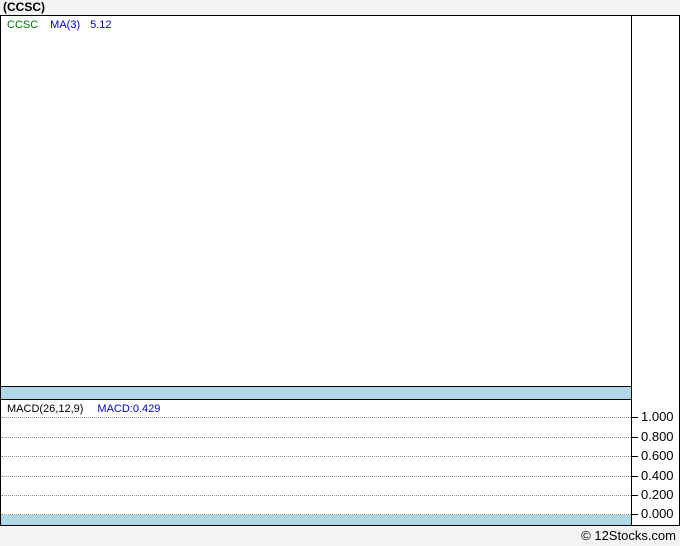  I want to click on panel-separator-band-bottom, so click(316, 520).